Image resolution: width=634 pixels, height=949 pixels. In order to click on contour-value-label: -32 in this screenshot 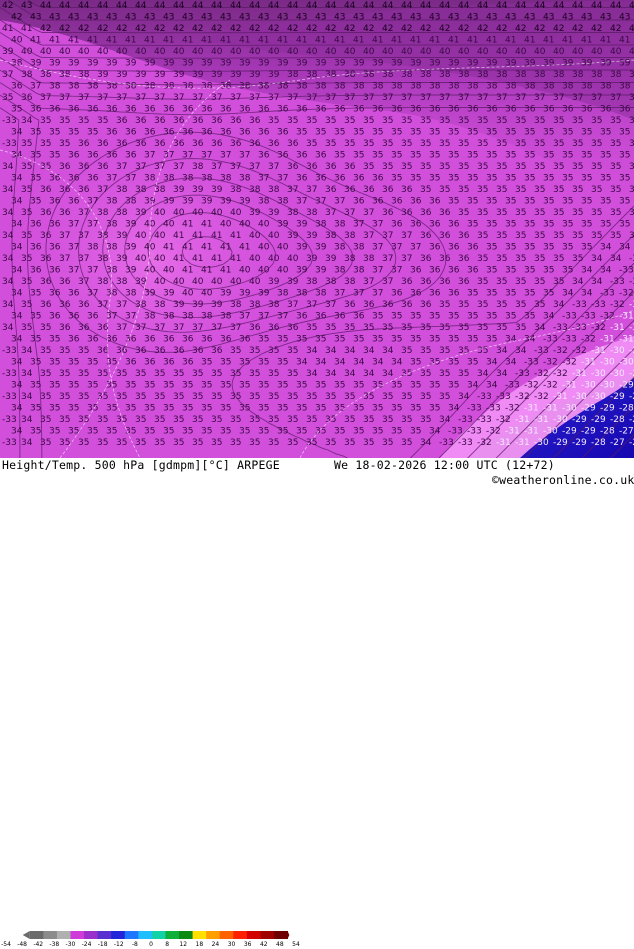, I will do `click(522, 397)`.